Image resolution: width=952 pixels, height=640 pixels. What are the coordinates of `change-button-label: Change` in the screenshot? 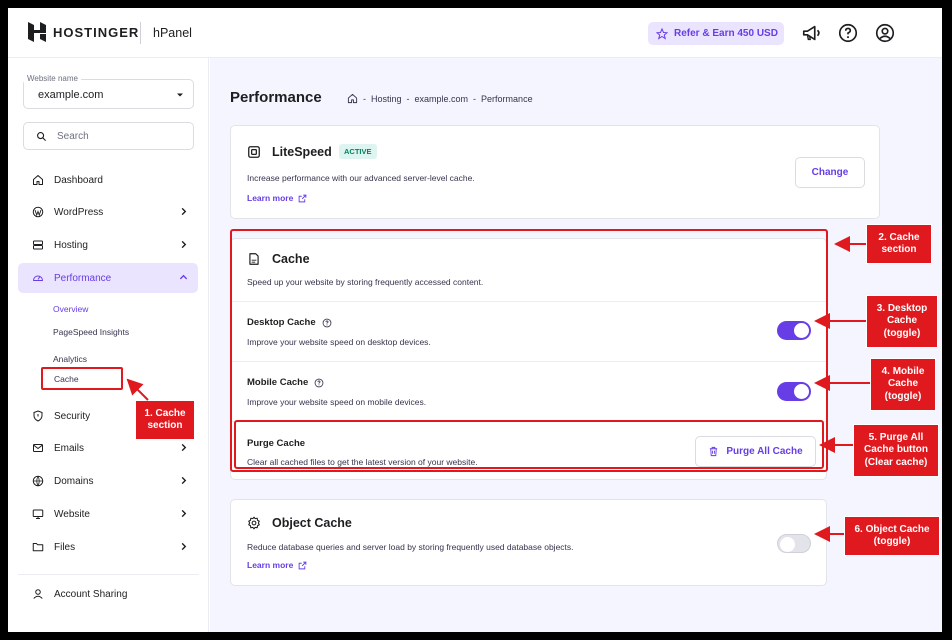 It's located at (830, 172).